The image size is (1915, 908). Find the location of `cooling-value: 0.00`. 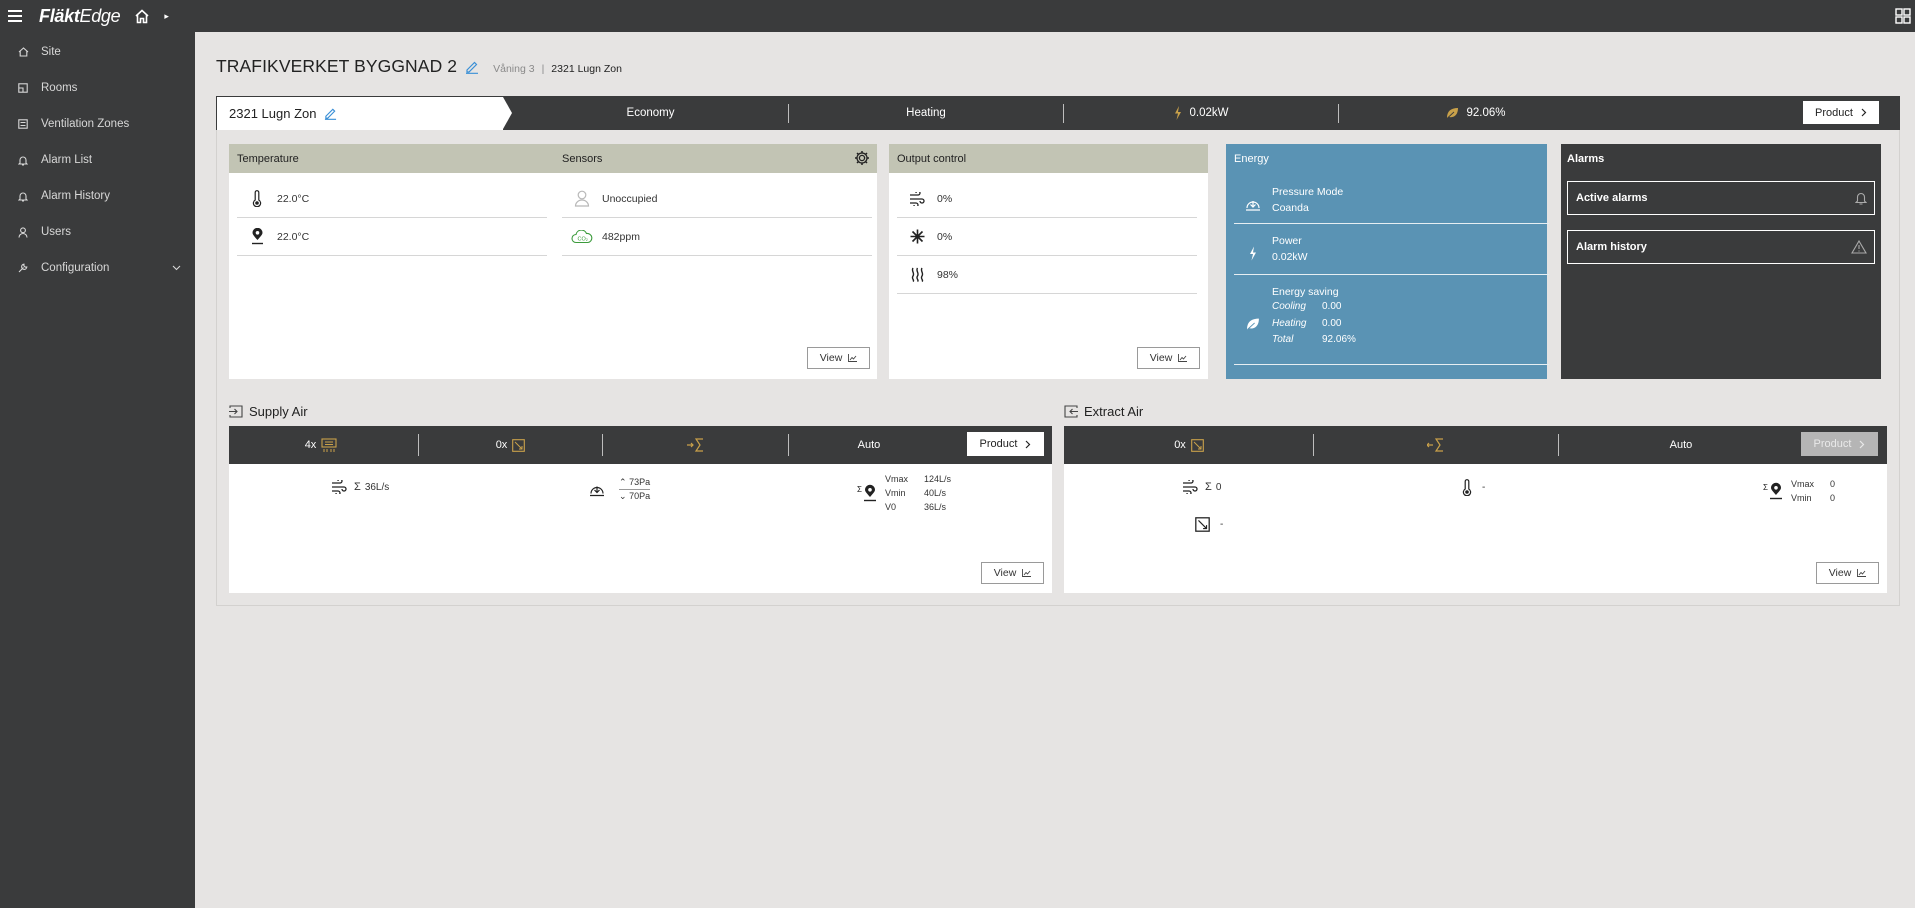

cooling-value: 0.00 is located at coordinates (1332, 306).